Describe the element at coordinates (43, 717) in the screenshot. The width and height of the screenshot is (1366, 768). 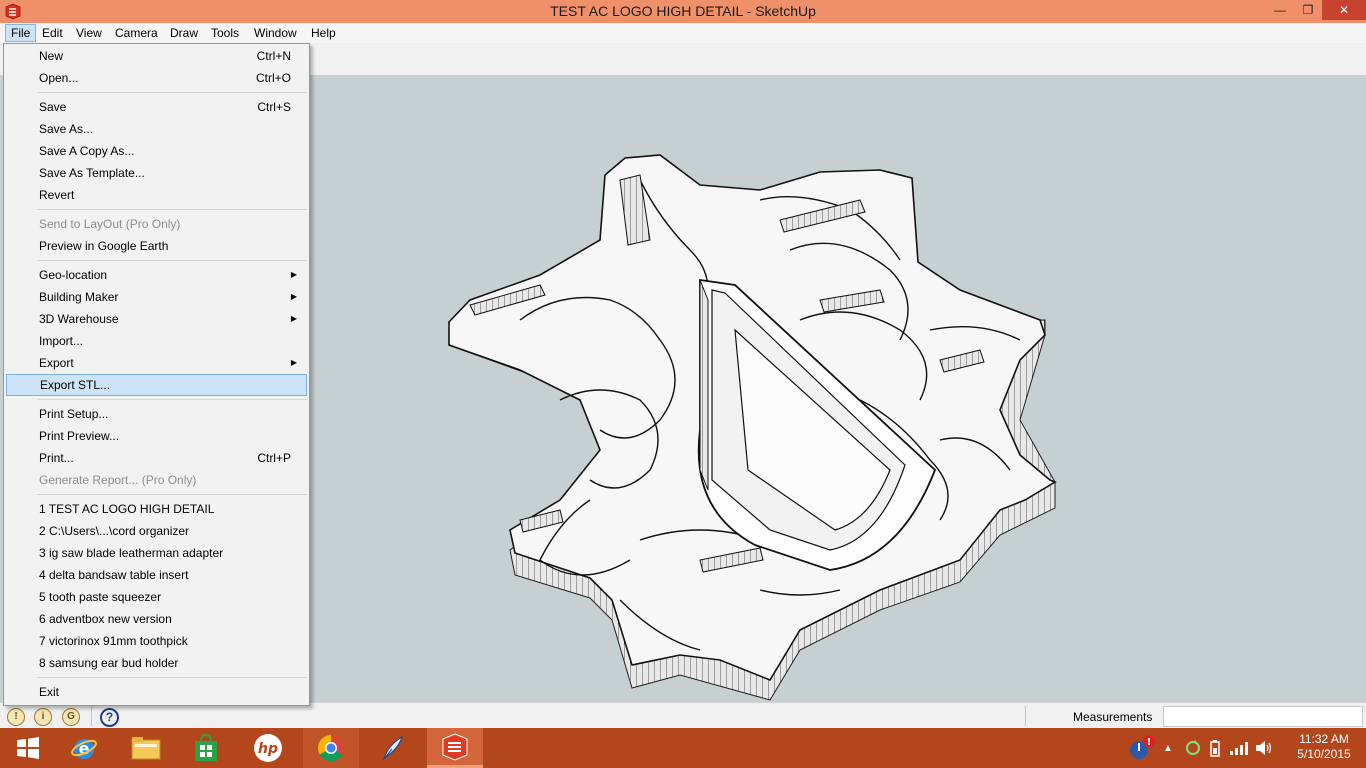
I see `credits-icon: i` at that location.